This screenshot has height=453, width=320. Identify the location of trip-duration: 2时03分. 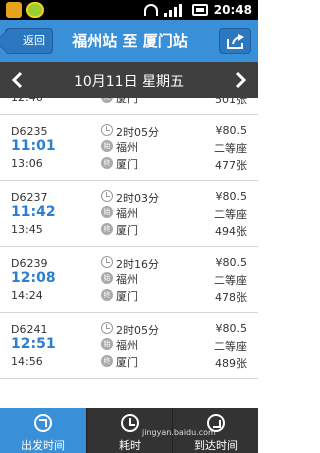
(137, 198).